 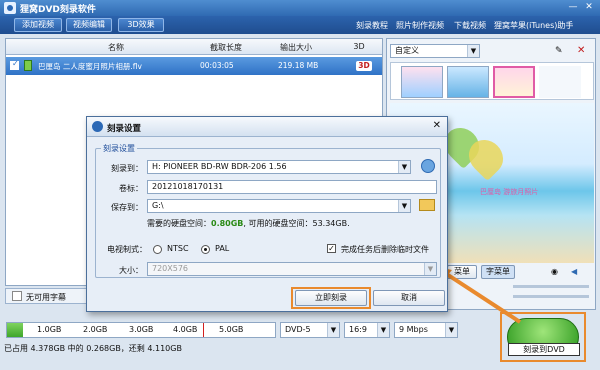 What do you see at coordinates (203, 330) in the screenshot?
I see `capacity-limit-line` at bounding box center [203, 330].